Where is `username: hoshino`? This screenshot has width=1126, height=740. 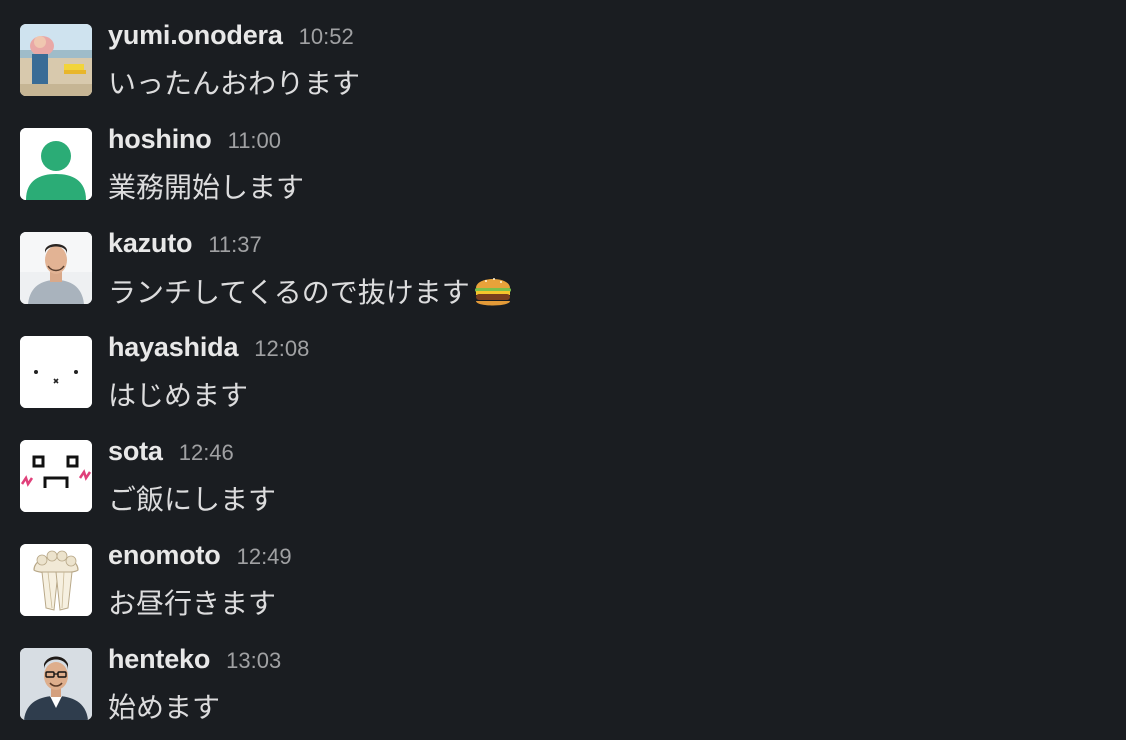 username: hoshino is located at coordinates (160, 139).